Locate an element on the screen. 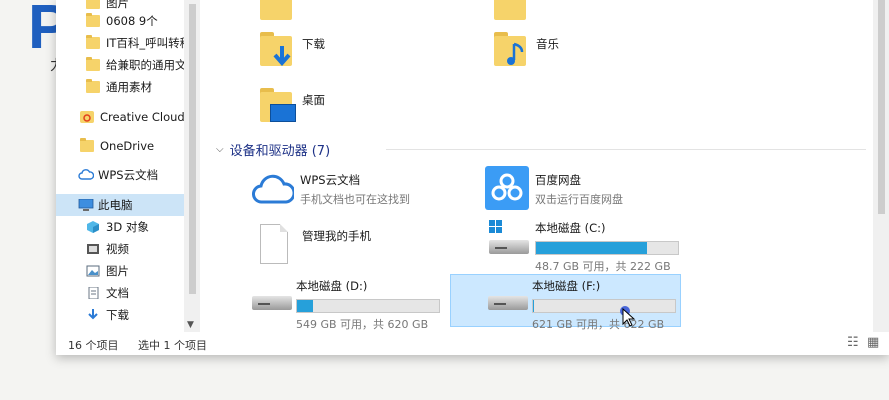 Image resolution: width=889 pixels, height=400 pixels. desktop-folder-icon is located at coordinates (278, 106).